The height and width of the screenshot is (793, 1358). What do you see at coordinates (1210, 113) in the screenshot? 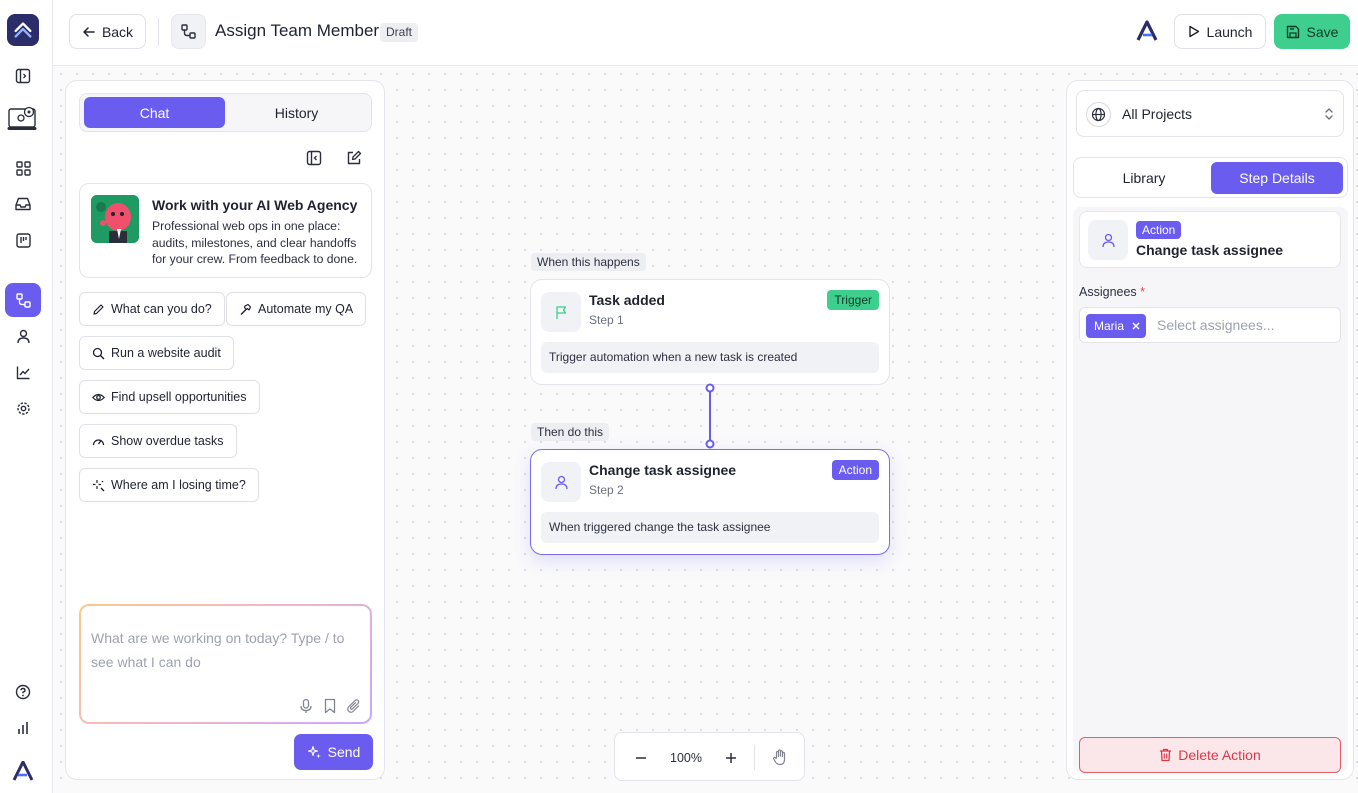
I see `project-select: All Projects` at bounding box center [1210, 113].